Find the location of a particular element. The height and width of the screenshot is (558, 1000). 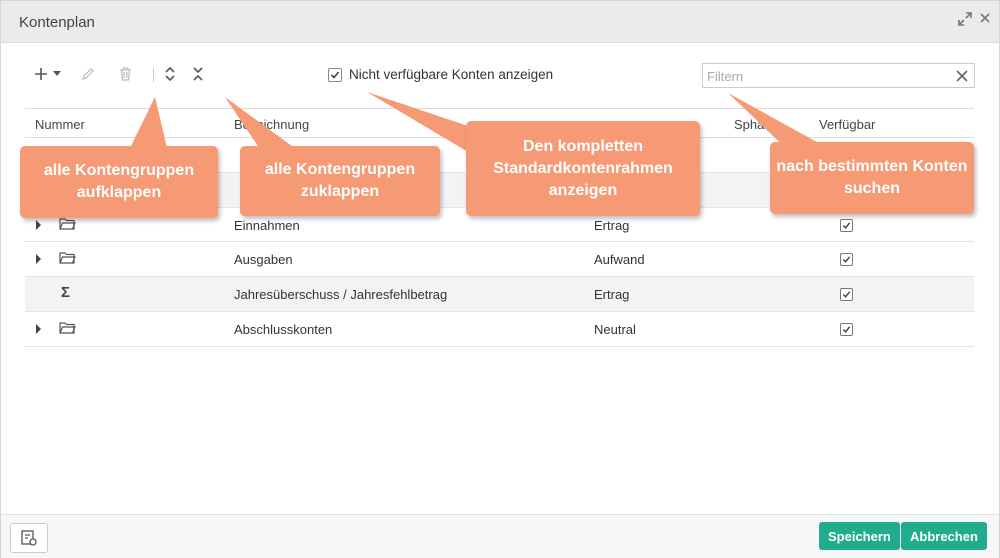

save-button: Speichern is located at coordinates (859, 536).